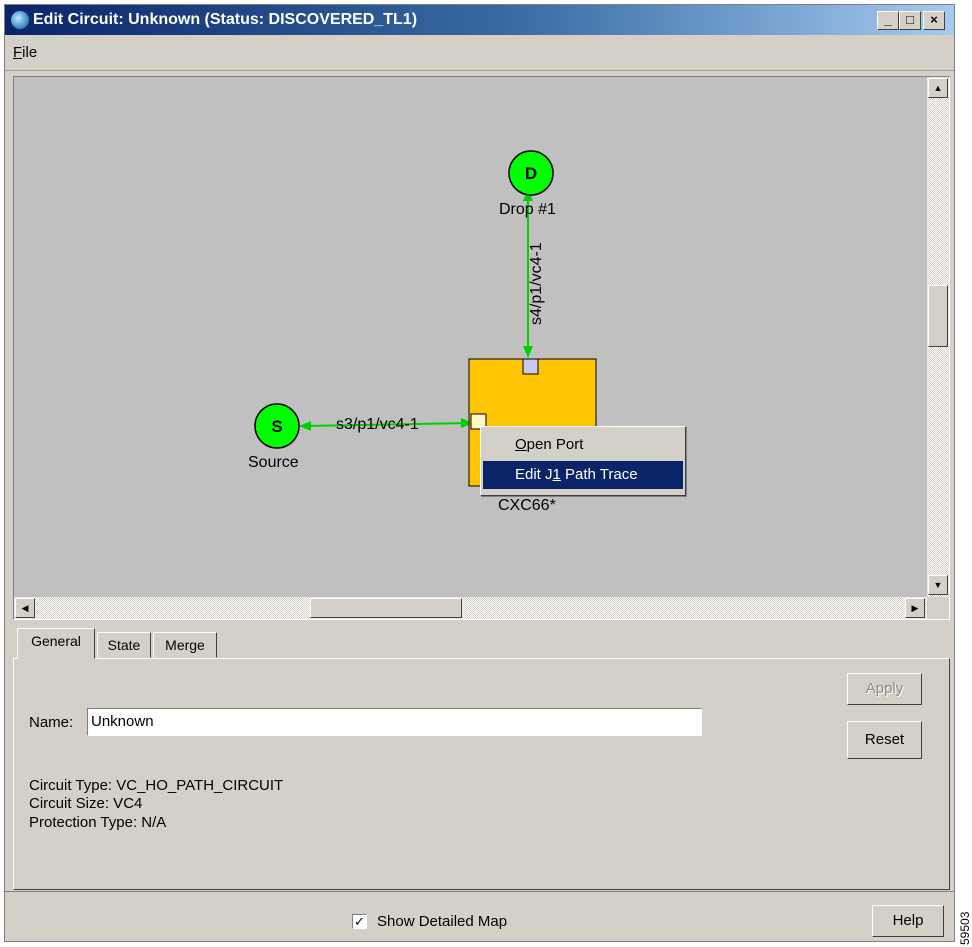 The width and height of the screenshot is (972, 947). I want to click on minimize-button: _, so click(888, 20).